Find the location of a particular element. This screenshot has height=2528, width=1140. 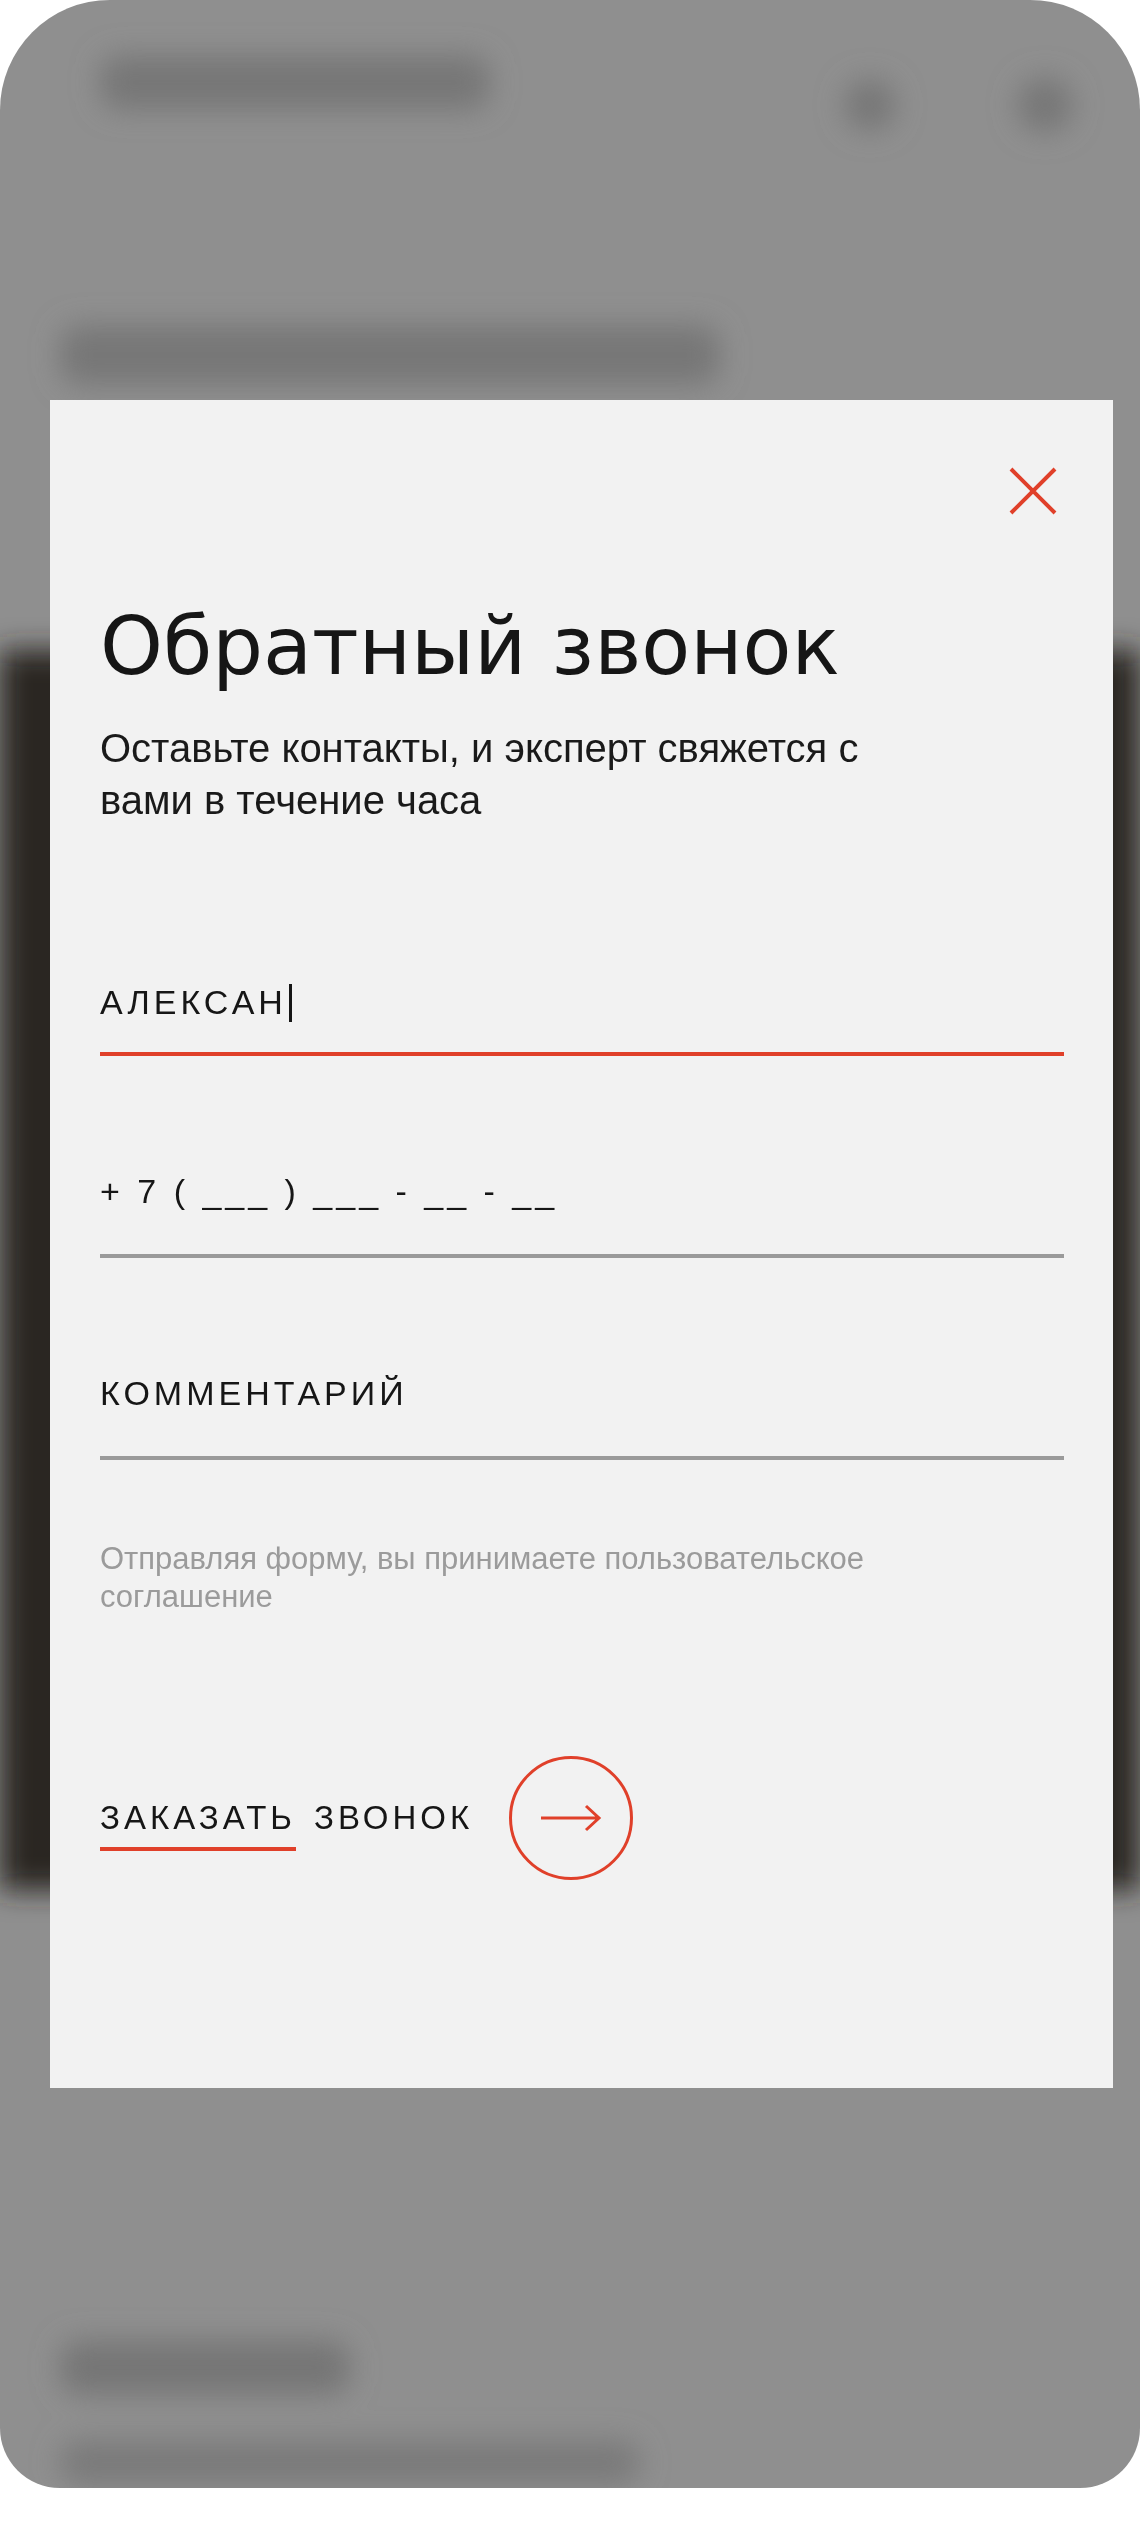

input-field: КОММЕНТАРИЙ is located at coordinates (582, 1410).